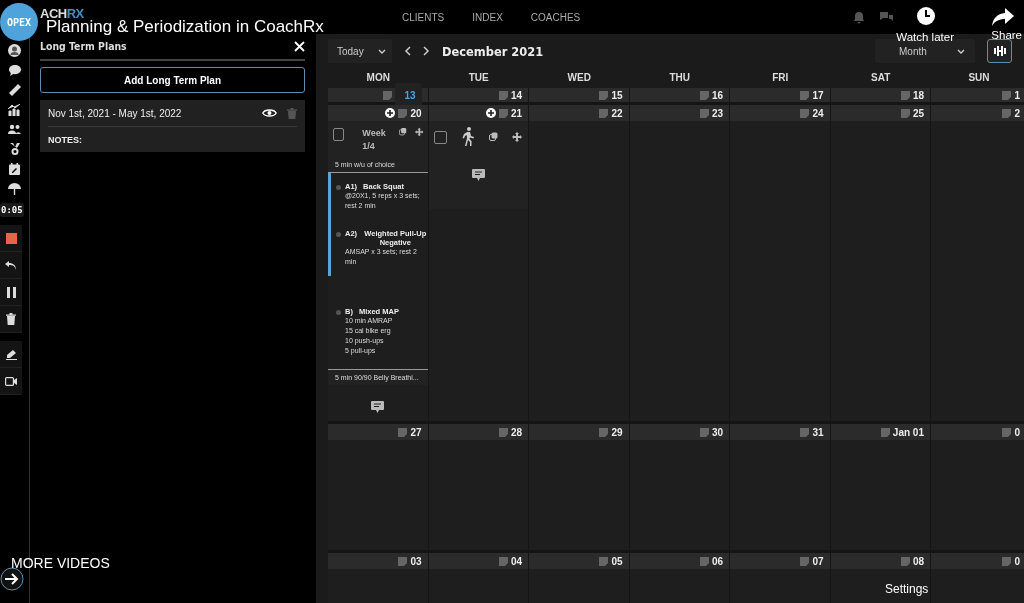  I want to click on today-dropdown: Today, so click(360, 51).